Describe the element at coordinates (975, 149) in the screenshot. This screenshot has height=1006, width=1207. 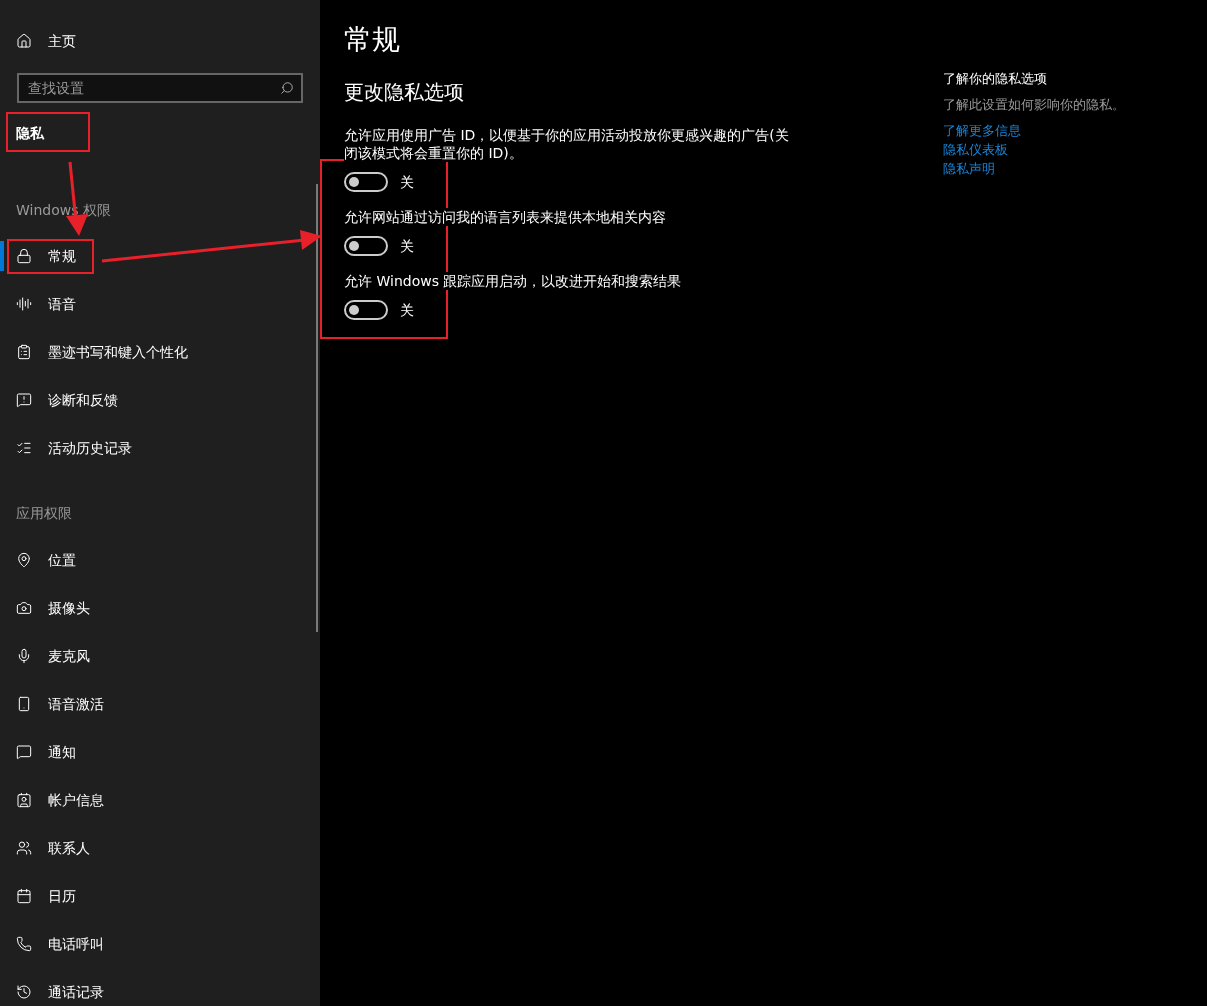
I see `help-link: 隐私仪表板` at that location.